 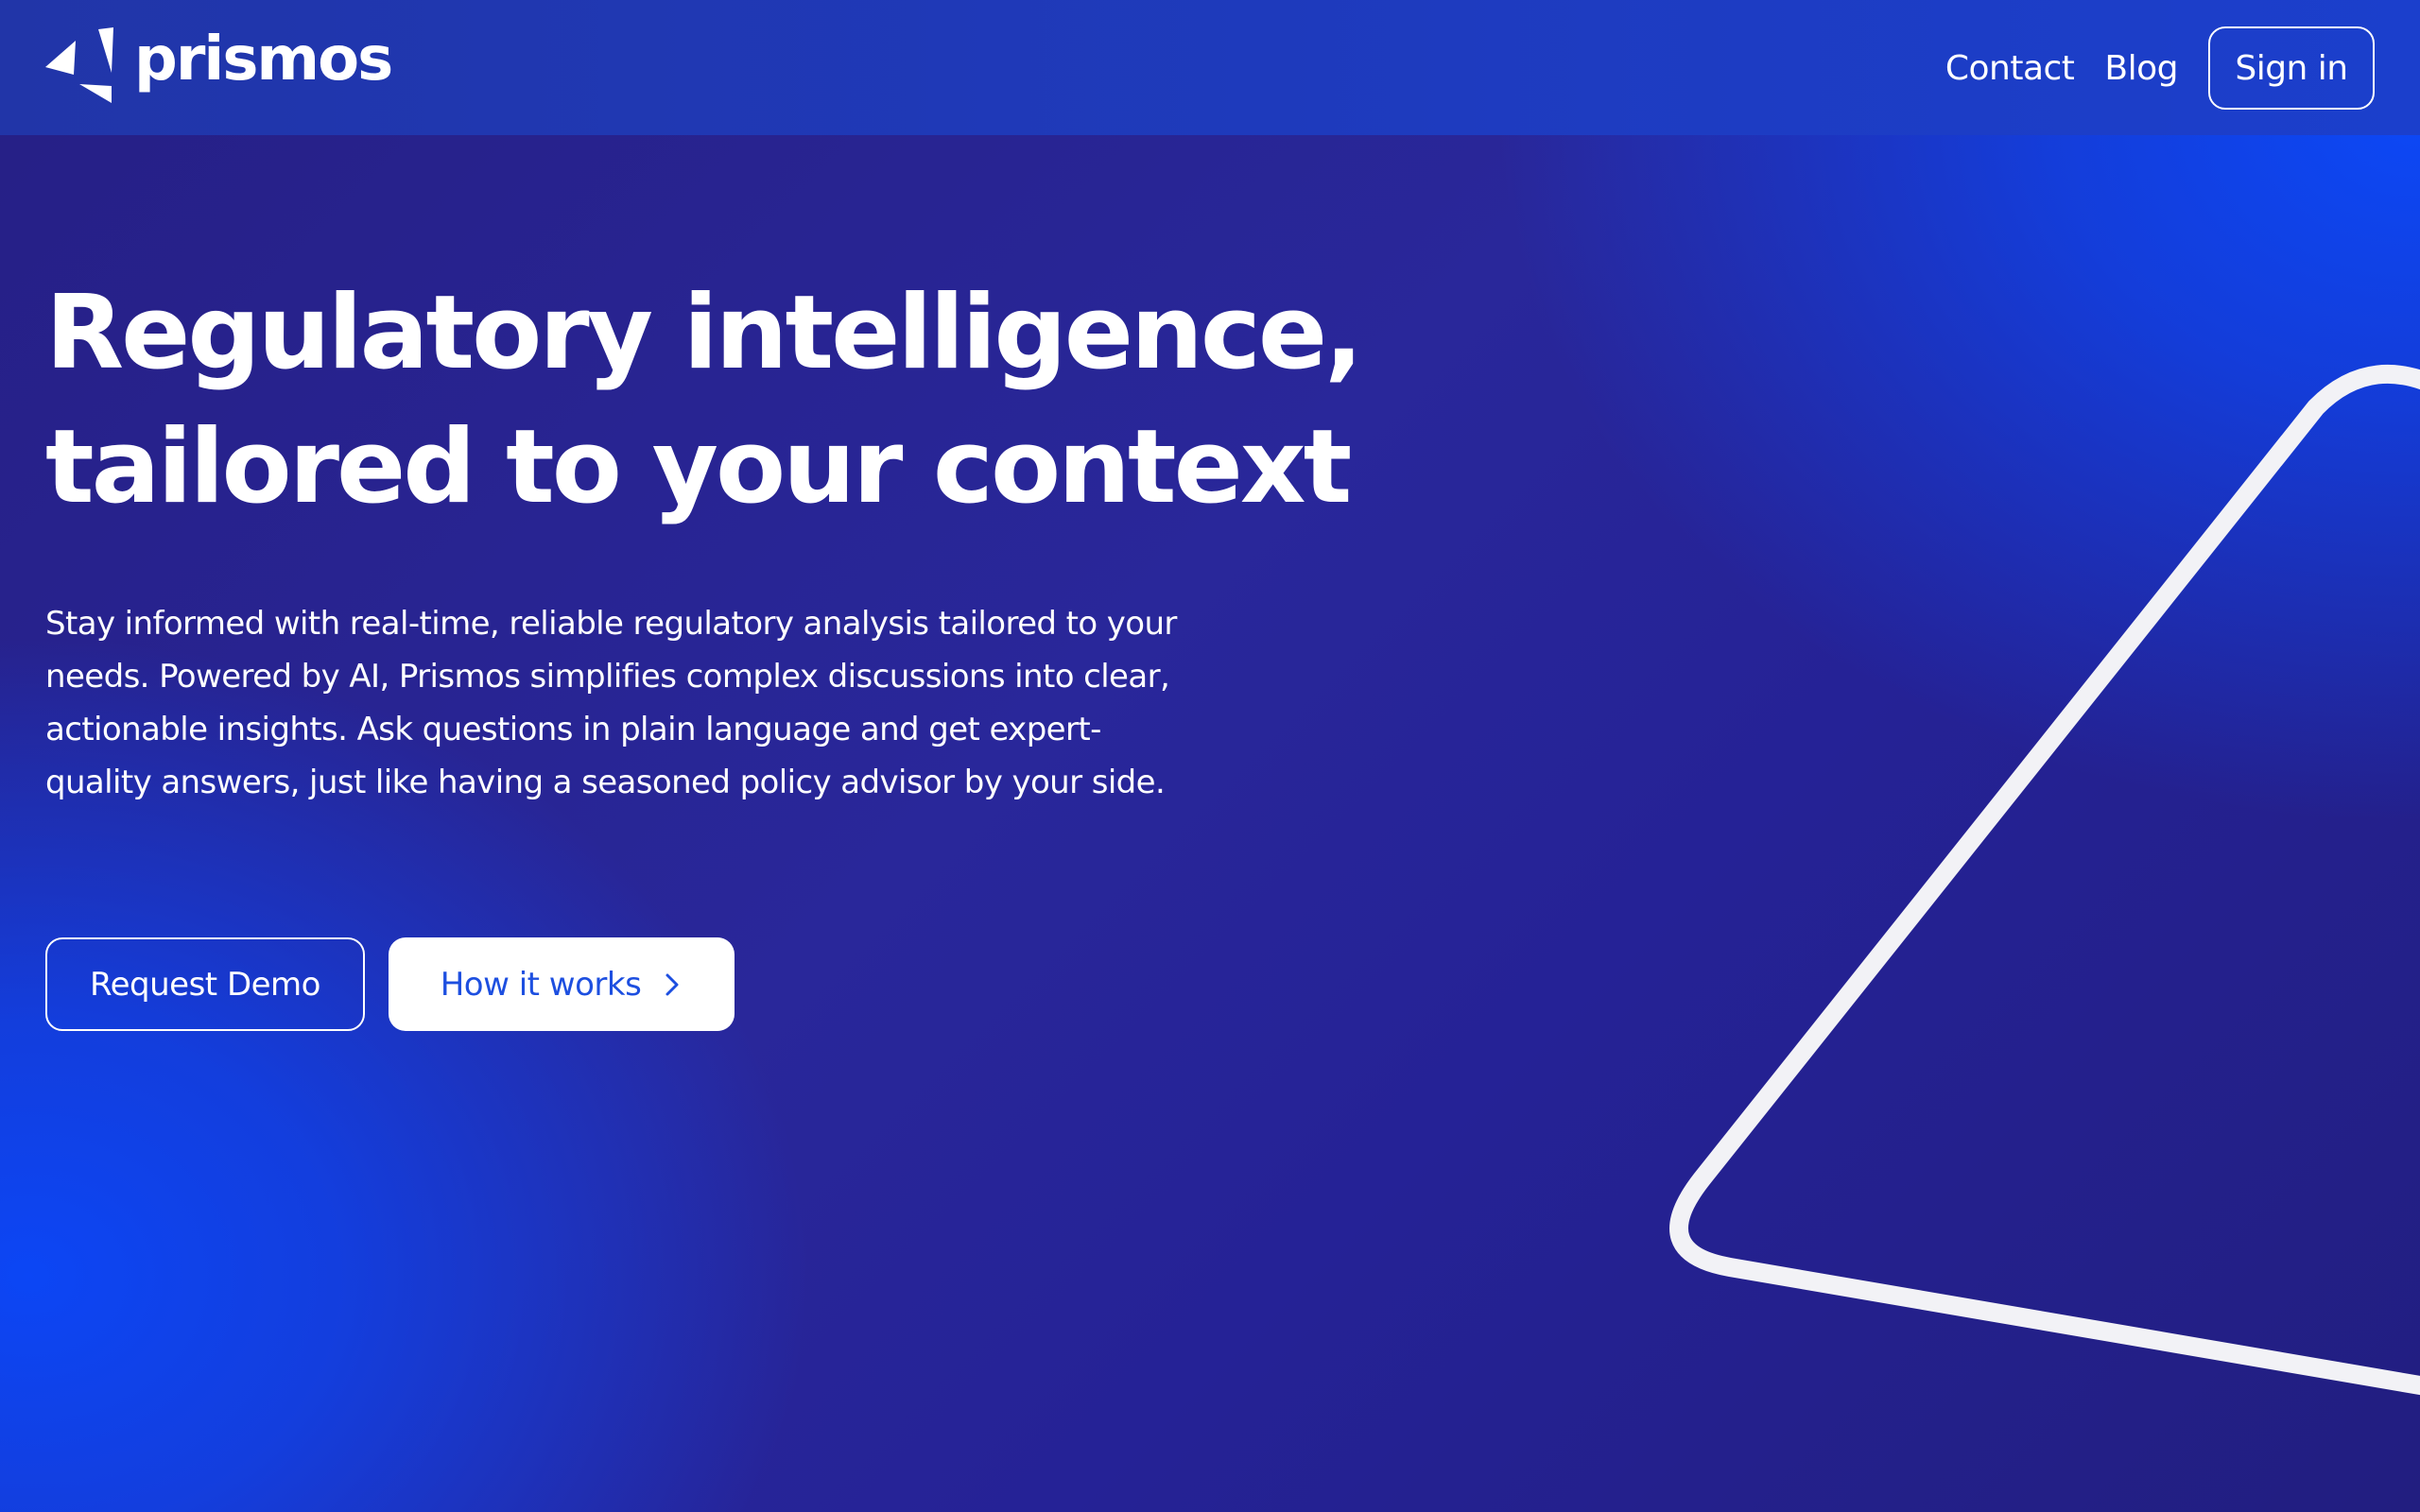 I want to click on brand-logo: prismos, so click(x=219, y=64).